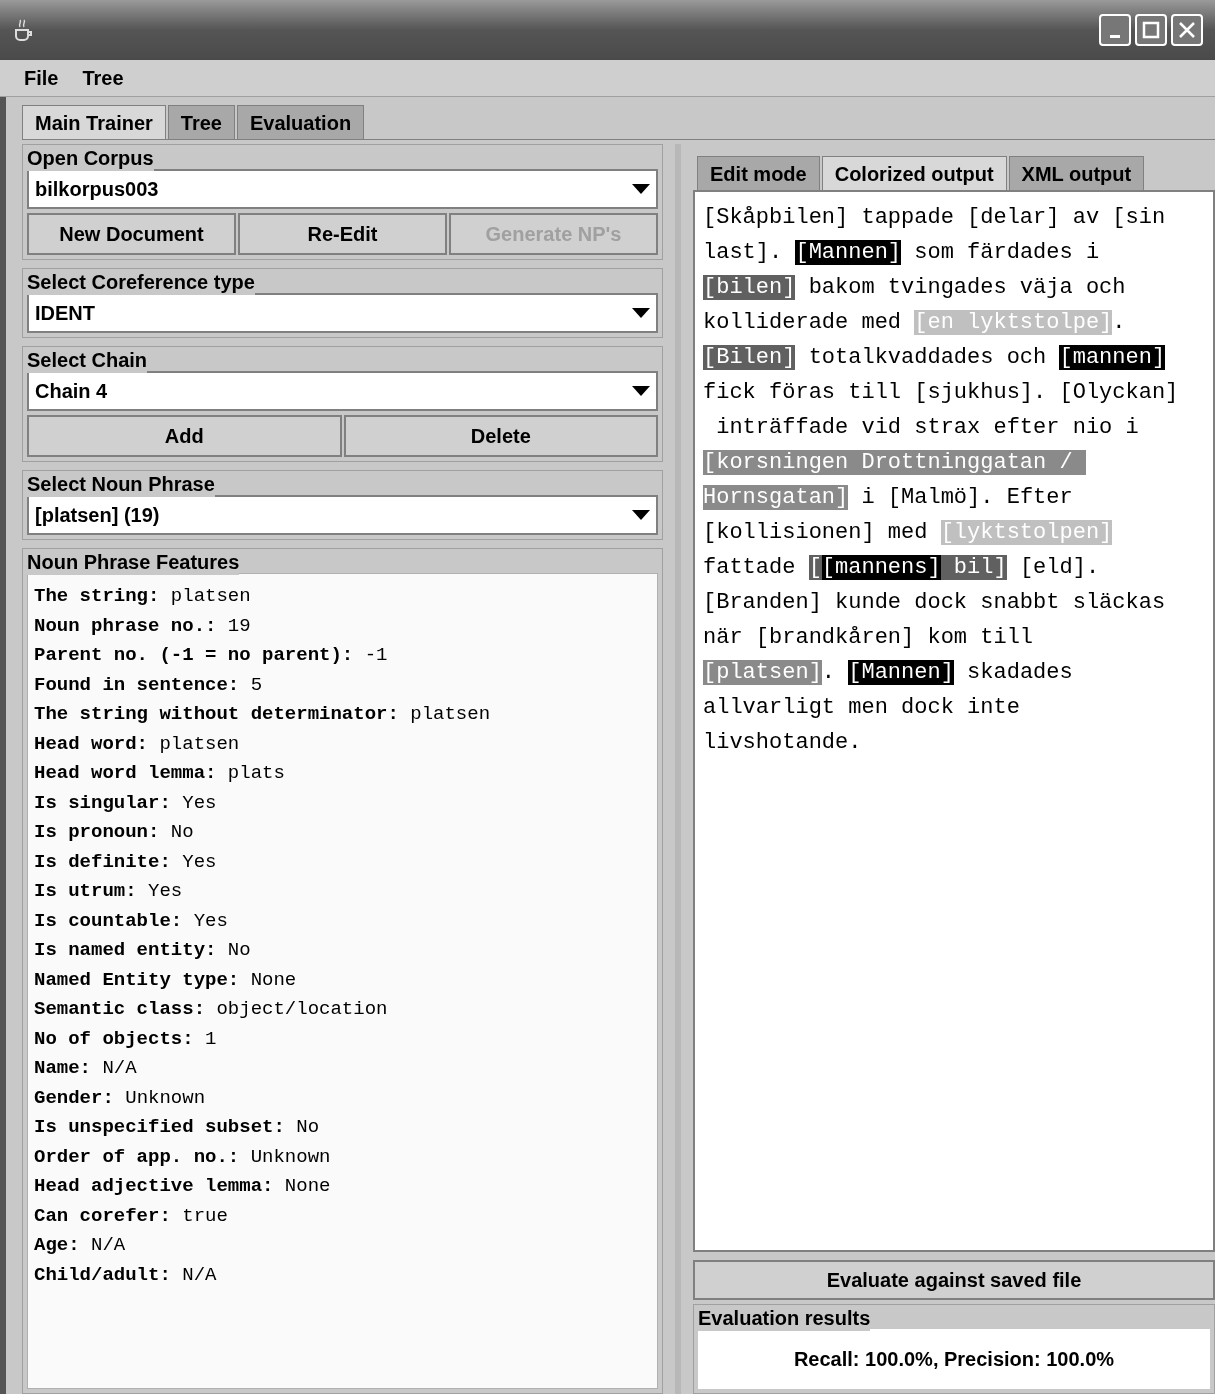  What do you see at coordinates (343, 313) in the screenshot?
I see `dropdown: IDENT` at bounding box center [343, 313].